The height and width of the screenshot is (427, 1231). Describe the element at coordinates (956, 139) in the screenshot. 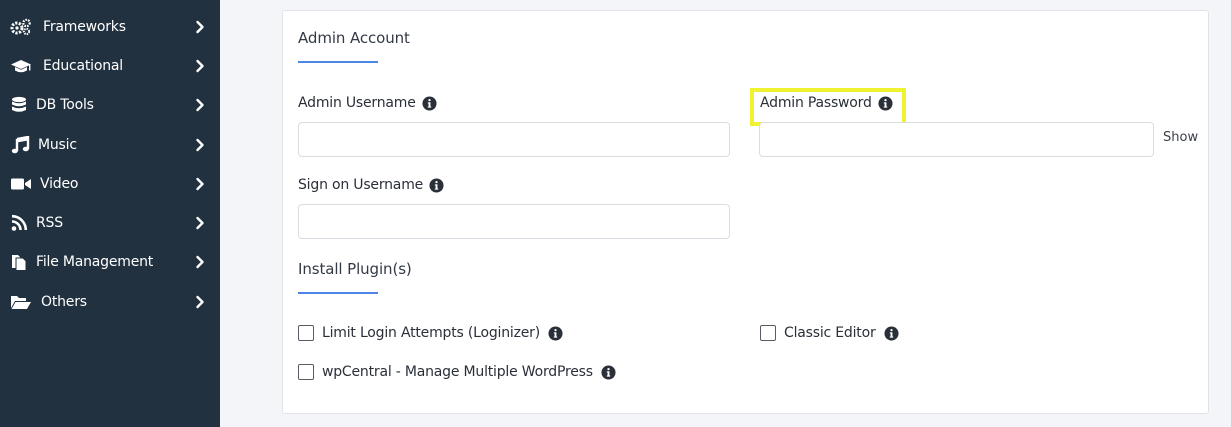

I see `admin-password-input` at that location.